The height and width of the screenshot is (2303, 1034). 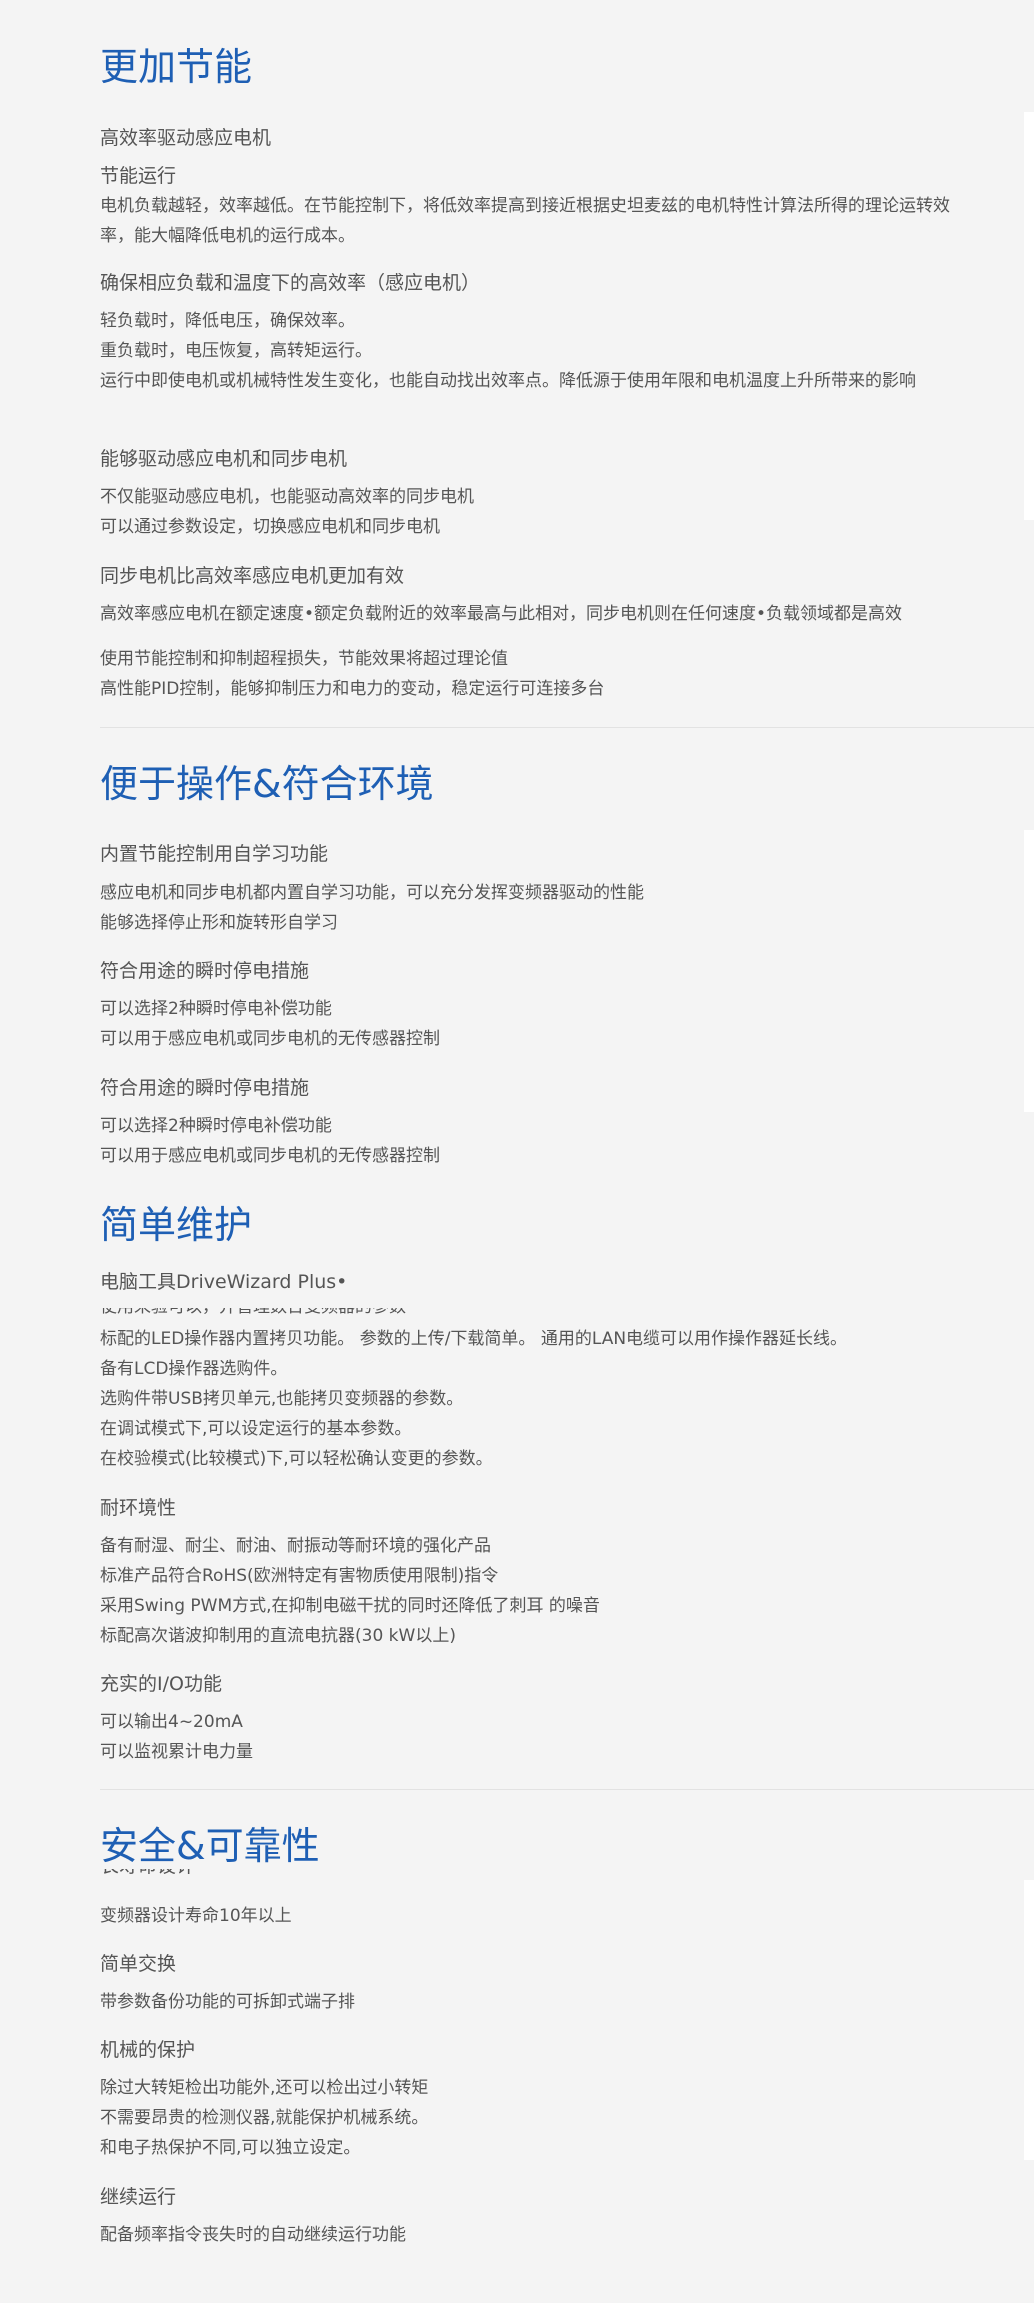 I want to click on item-subtitle: 内置节能控制用自学习功能, so click(x=214, y=854).